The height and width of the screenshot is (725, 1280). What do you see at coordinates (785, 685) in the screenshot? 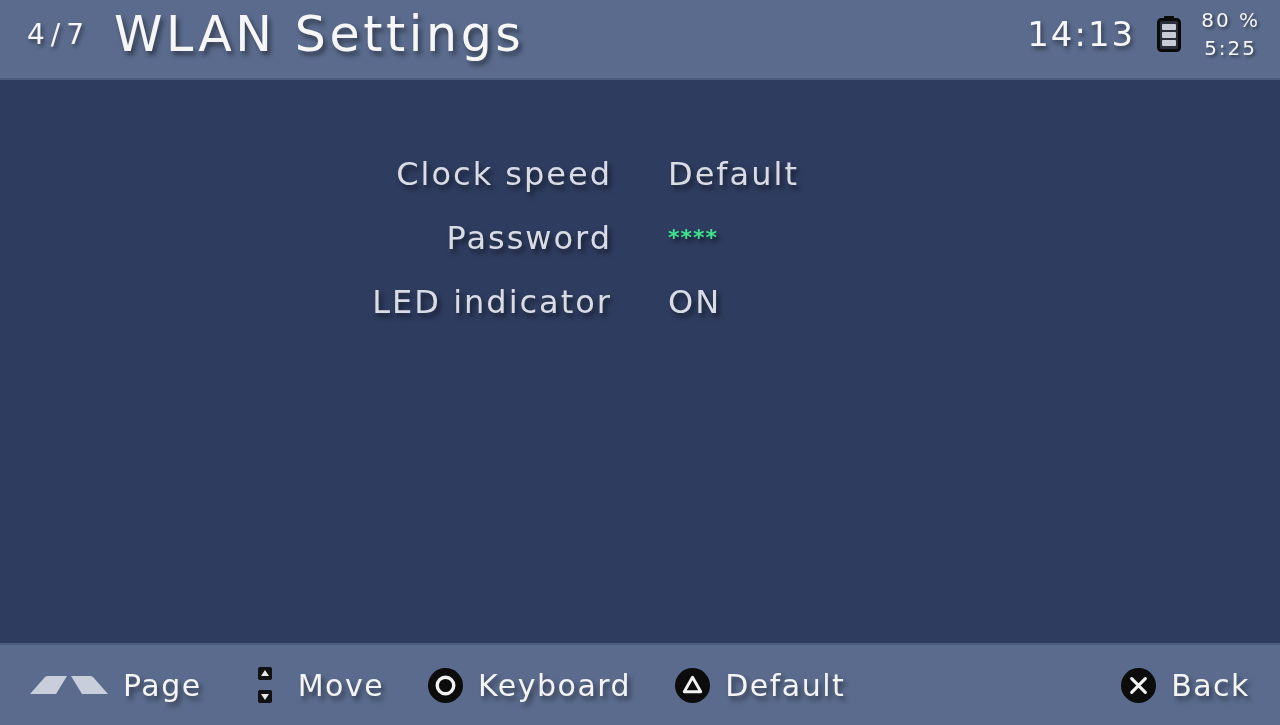
I see `hint-label: Default` at bounding box center [785, 685].